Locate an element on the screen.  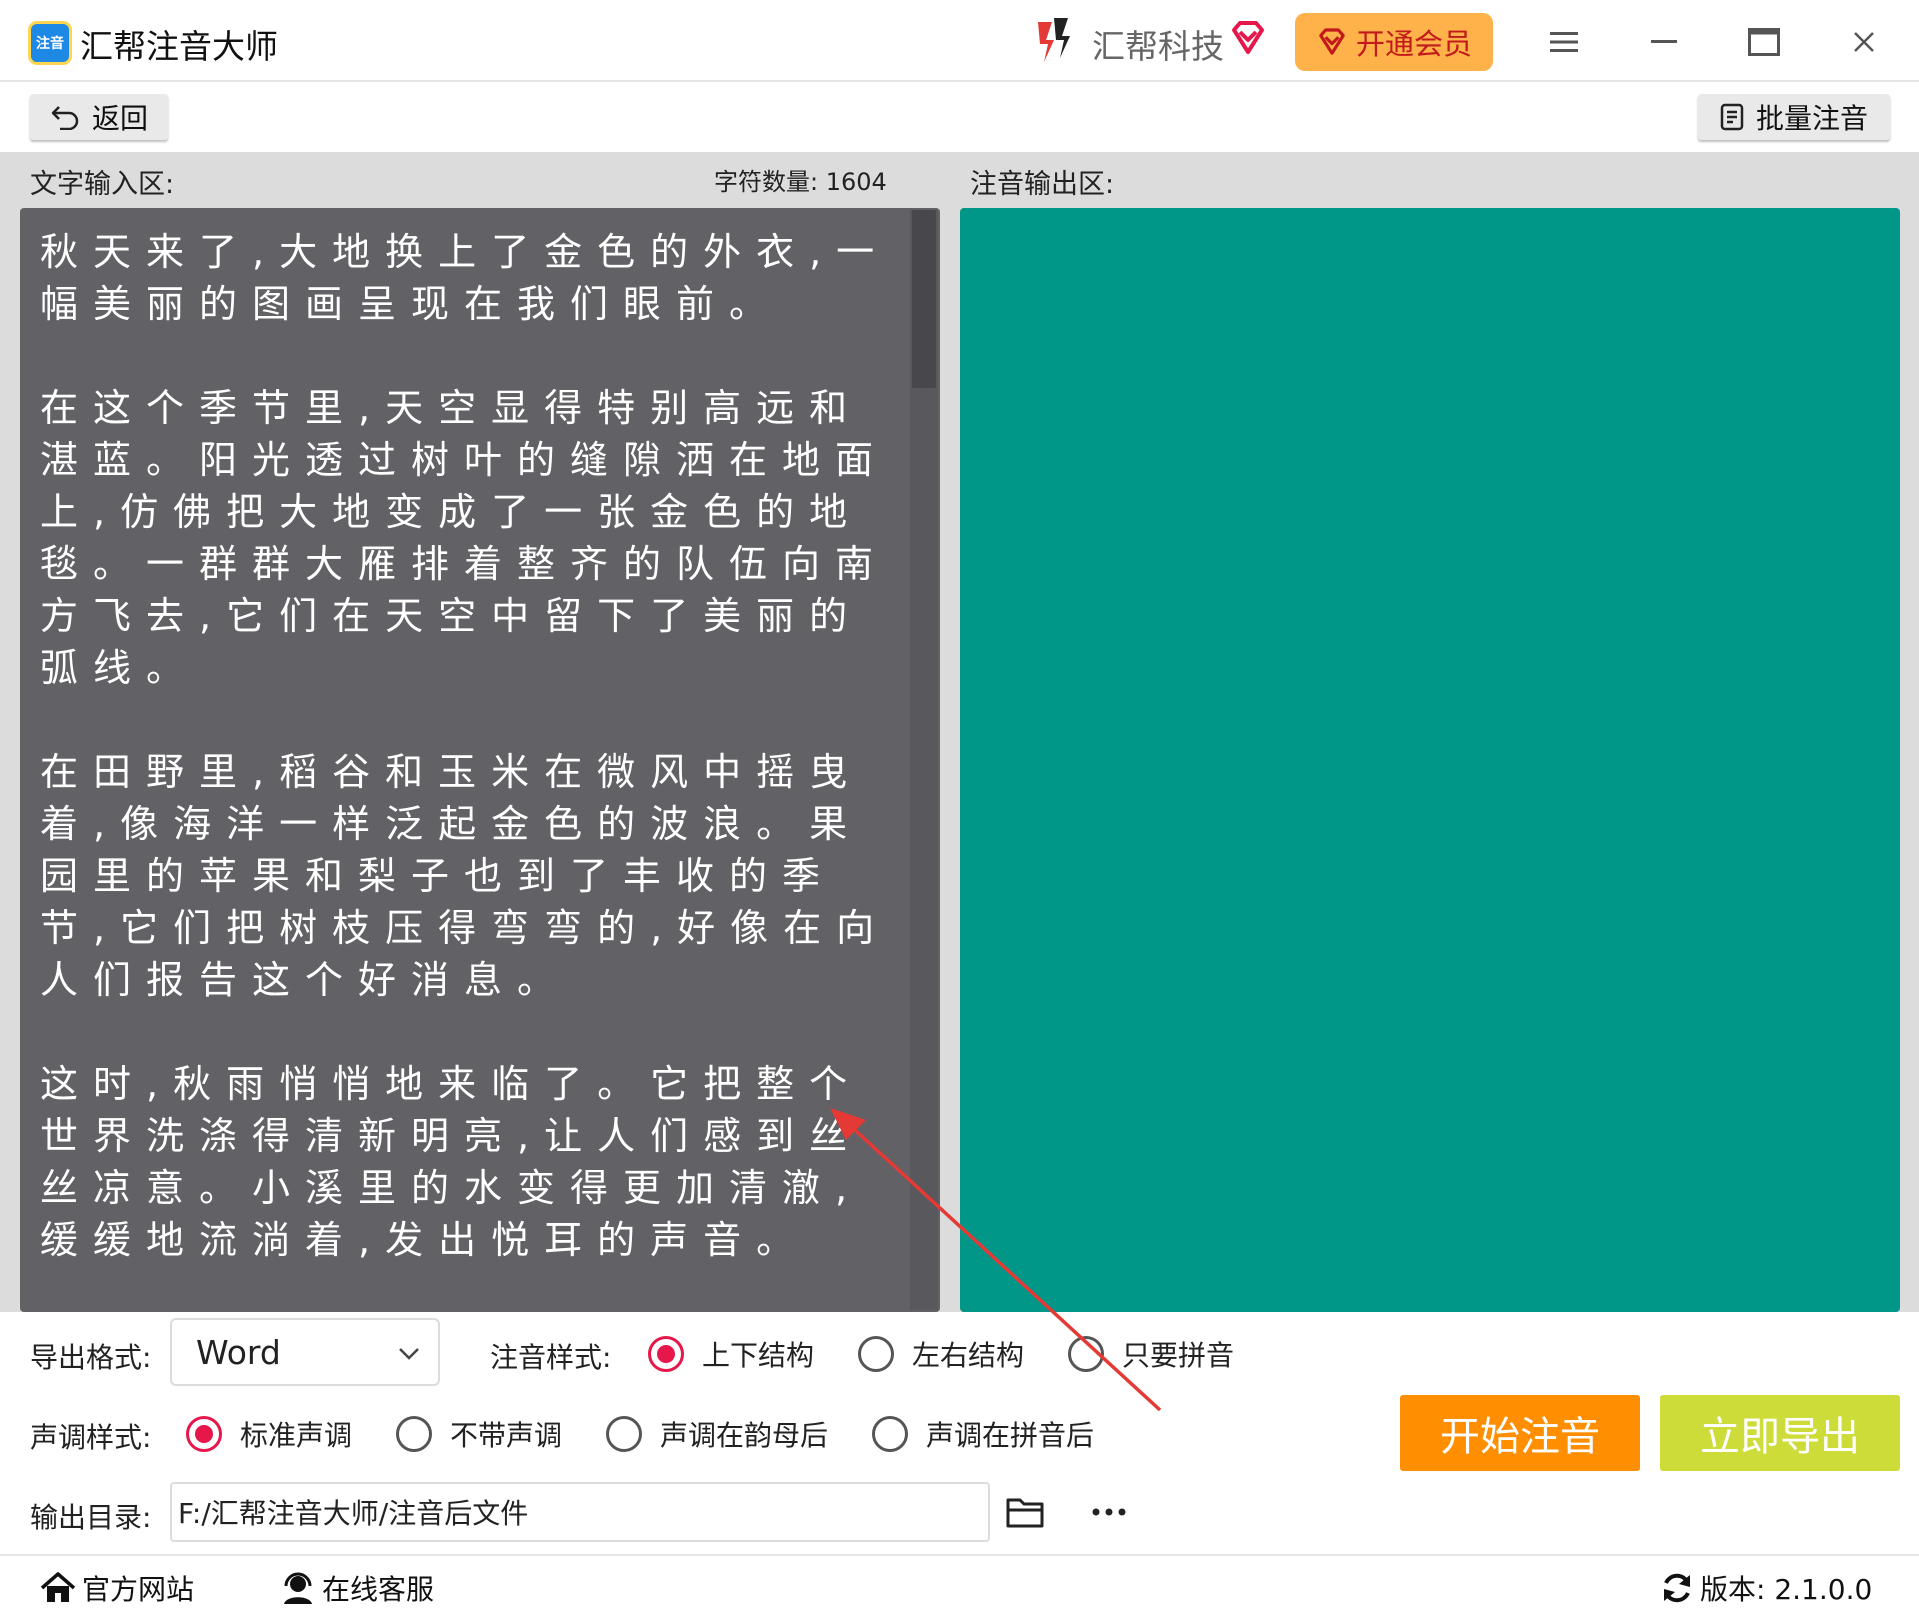
output-area-label: 注音输出区: is located at coordinates (1042, 184).